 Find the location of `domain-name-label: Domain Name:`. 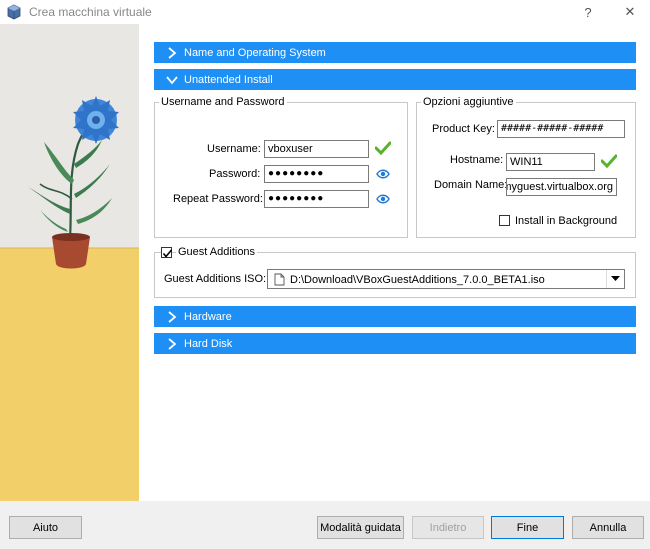

domain-name-label: Domain Name: is located at coordinates (471, 185).